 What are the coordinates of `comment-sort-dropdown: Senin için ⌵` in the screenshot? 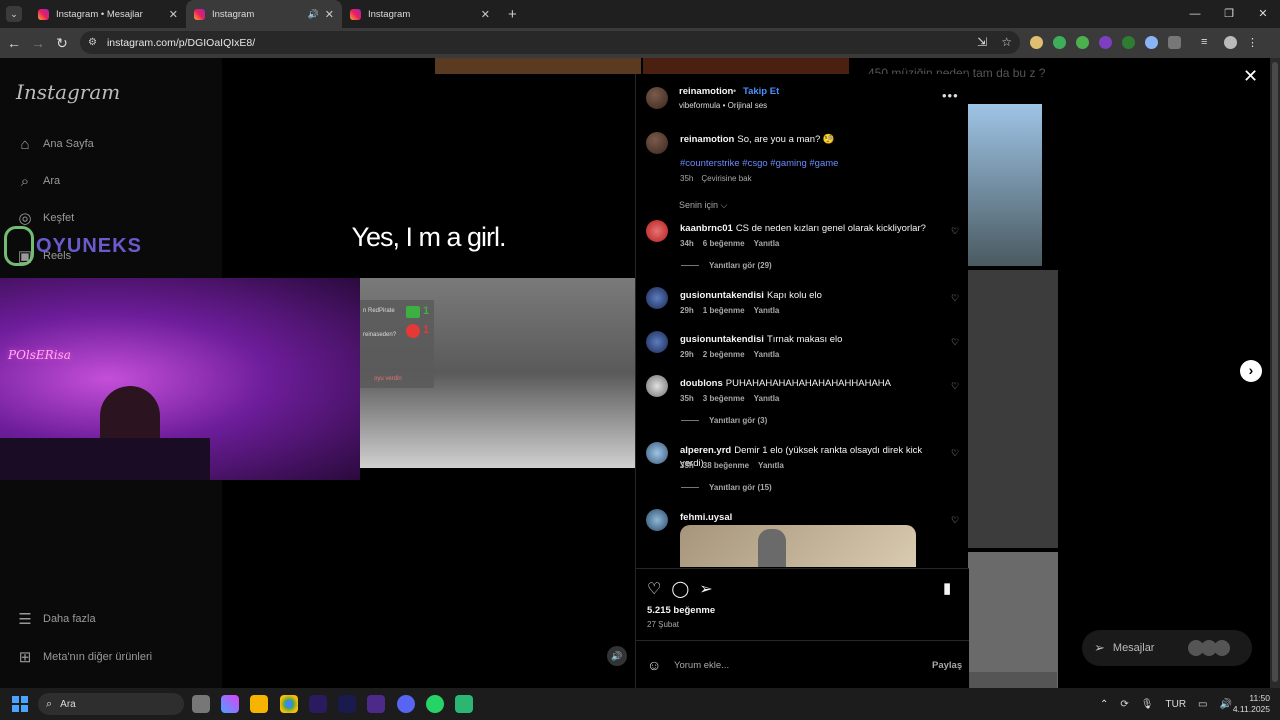 It's located at (703, 205).